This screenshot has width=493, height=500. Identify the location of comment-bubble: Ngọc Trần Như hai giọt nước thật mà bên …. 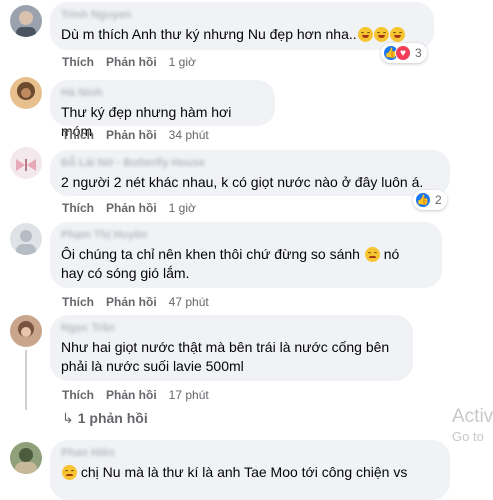
(231, 348).